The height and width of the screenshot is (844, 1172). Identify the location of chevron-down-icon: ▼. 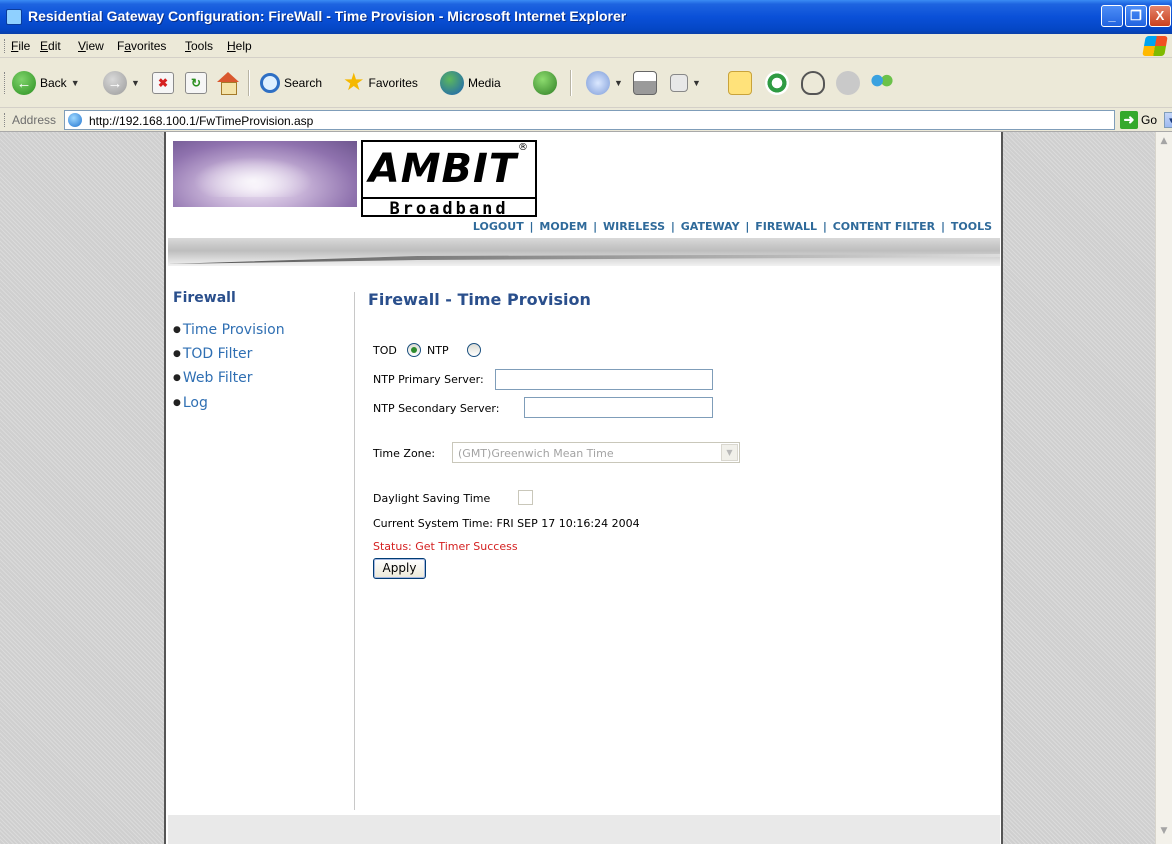
(729, 452).